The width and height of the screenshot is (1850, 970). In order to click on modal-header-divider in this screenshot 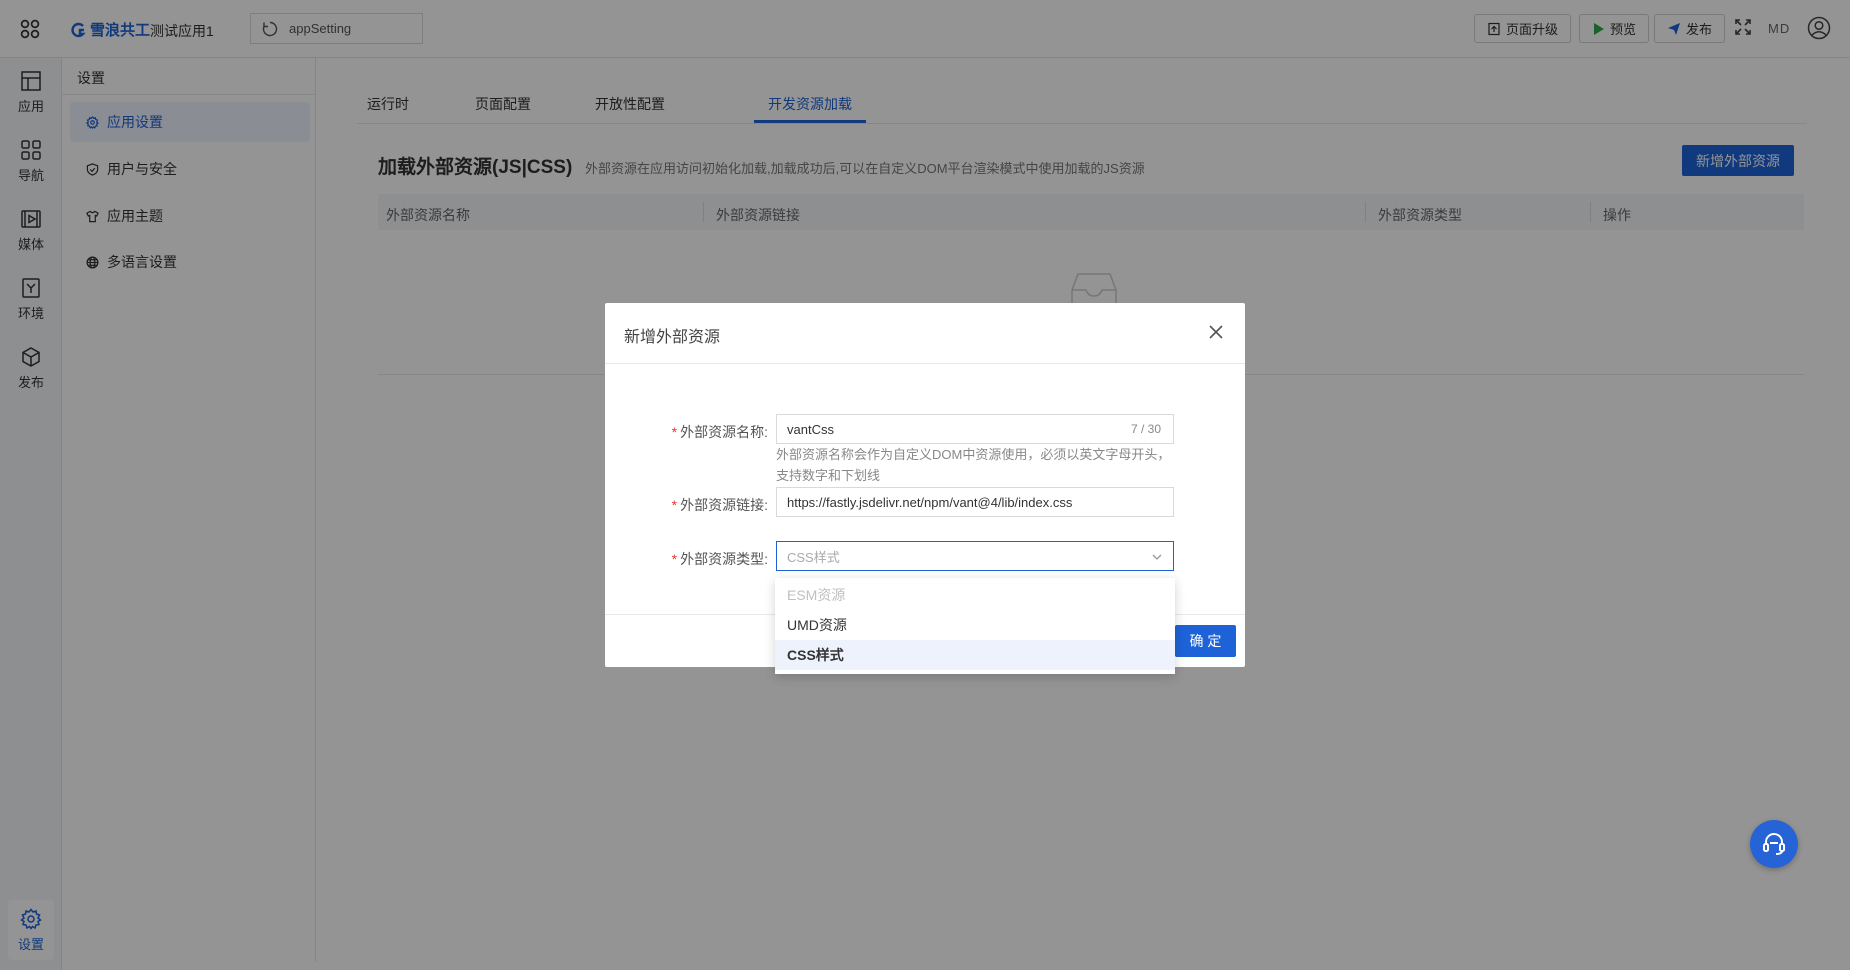, I will do `click(925, 363)`.